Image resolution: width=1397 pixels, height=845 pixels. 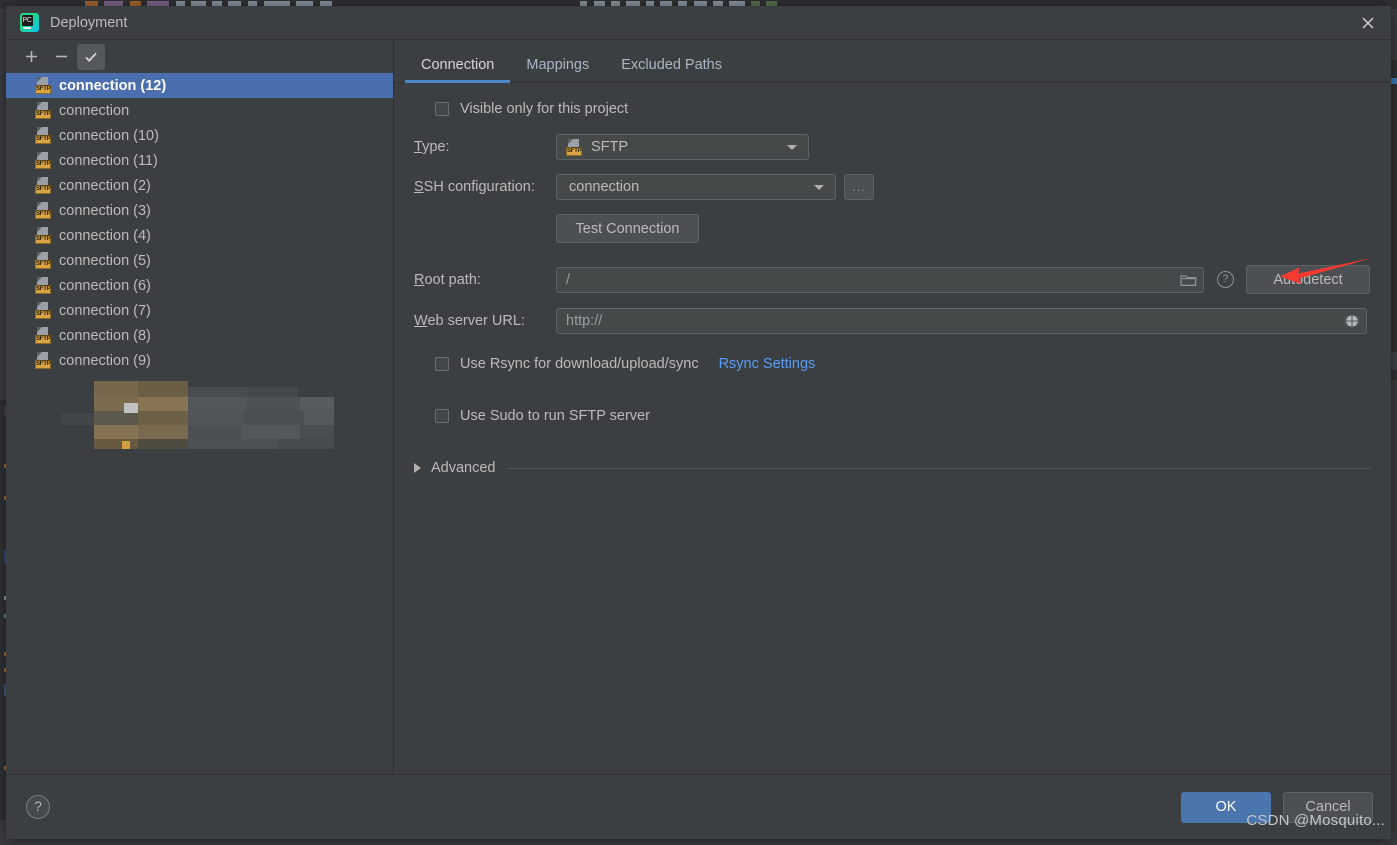 What do you see at coordinates (199, 185) in the screenshot?
I see `connection-list-item: SFTP connection (2)` at bounding box center [199, 185].